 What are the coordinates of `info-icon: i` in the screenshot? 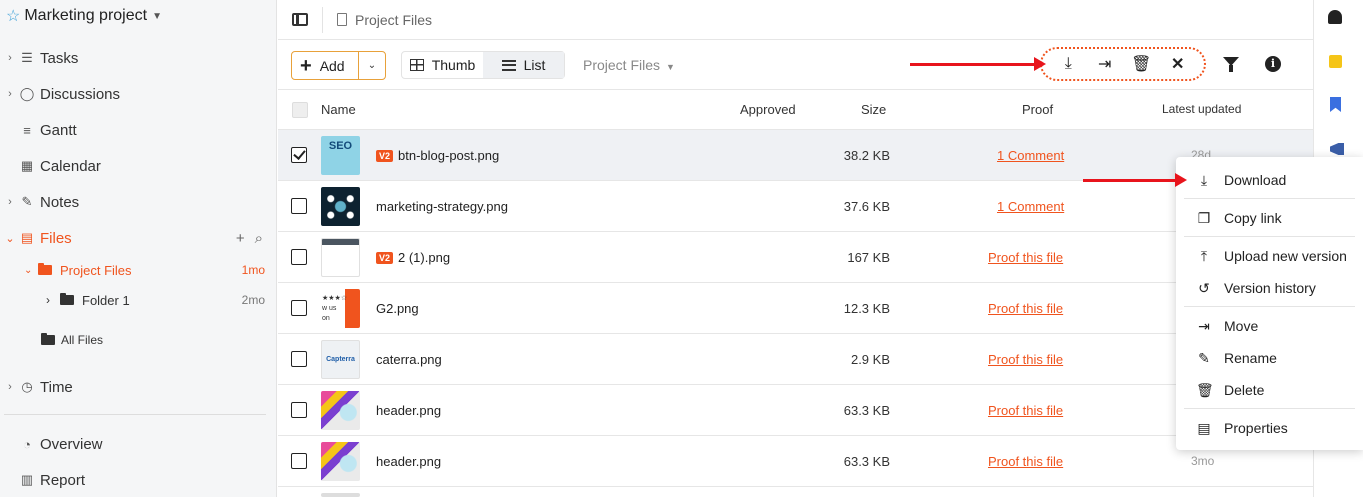 It's located at (1273, 64).